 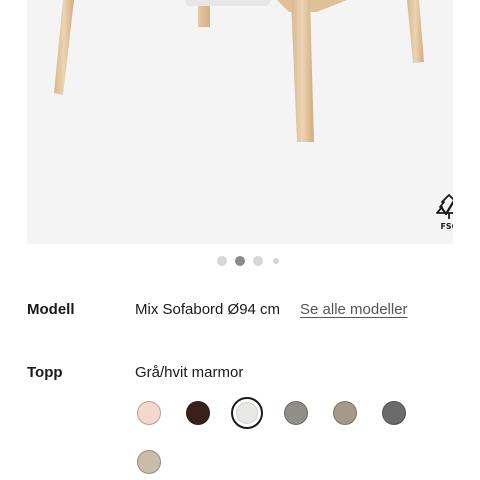 What do you see at coordinates (51, 309) in the screenshot?
I see `model-label: Modell` at bounding box center [51, 309].